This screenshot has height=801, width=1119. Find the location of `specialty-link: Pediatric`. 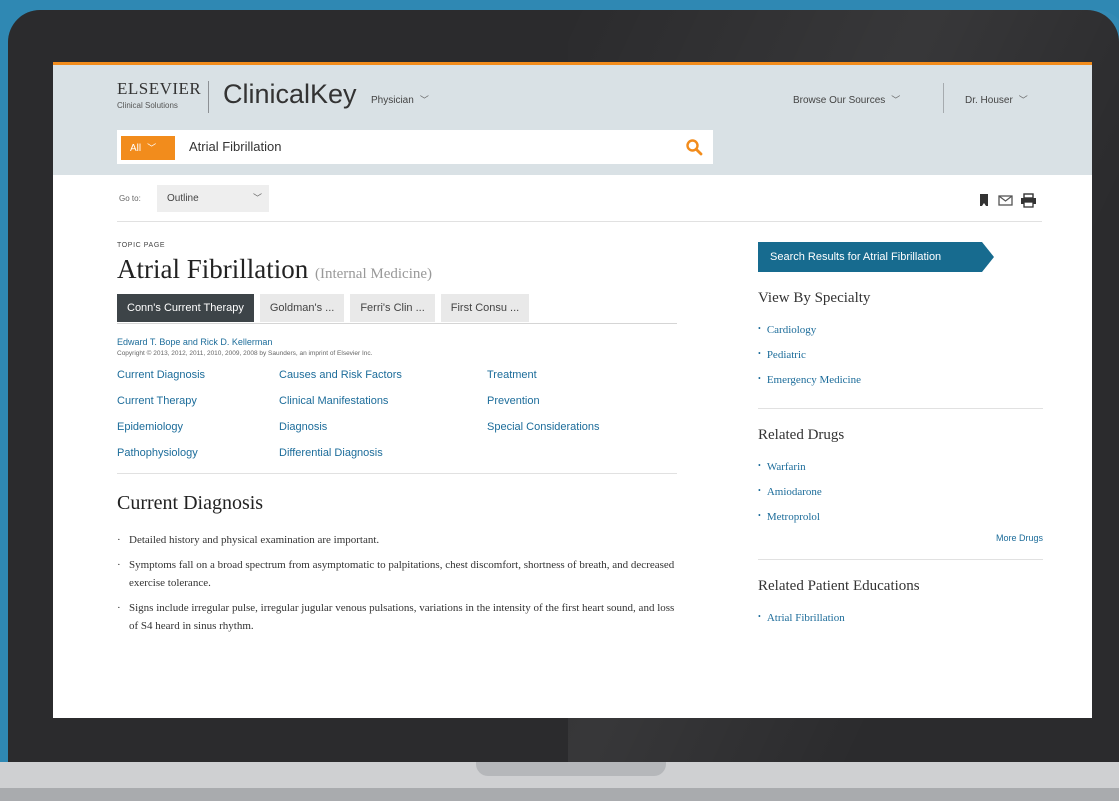

specialty-link: Pediatric is located at coordinates (900, 354).